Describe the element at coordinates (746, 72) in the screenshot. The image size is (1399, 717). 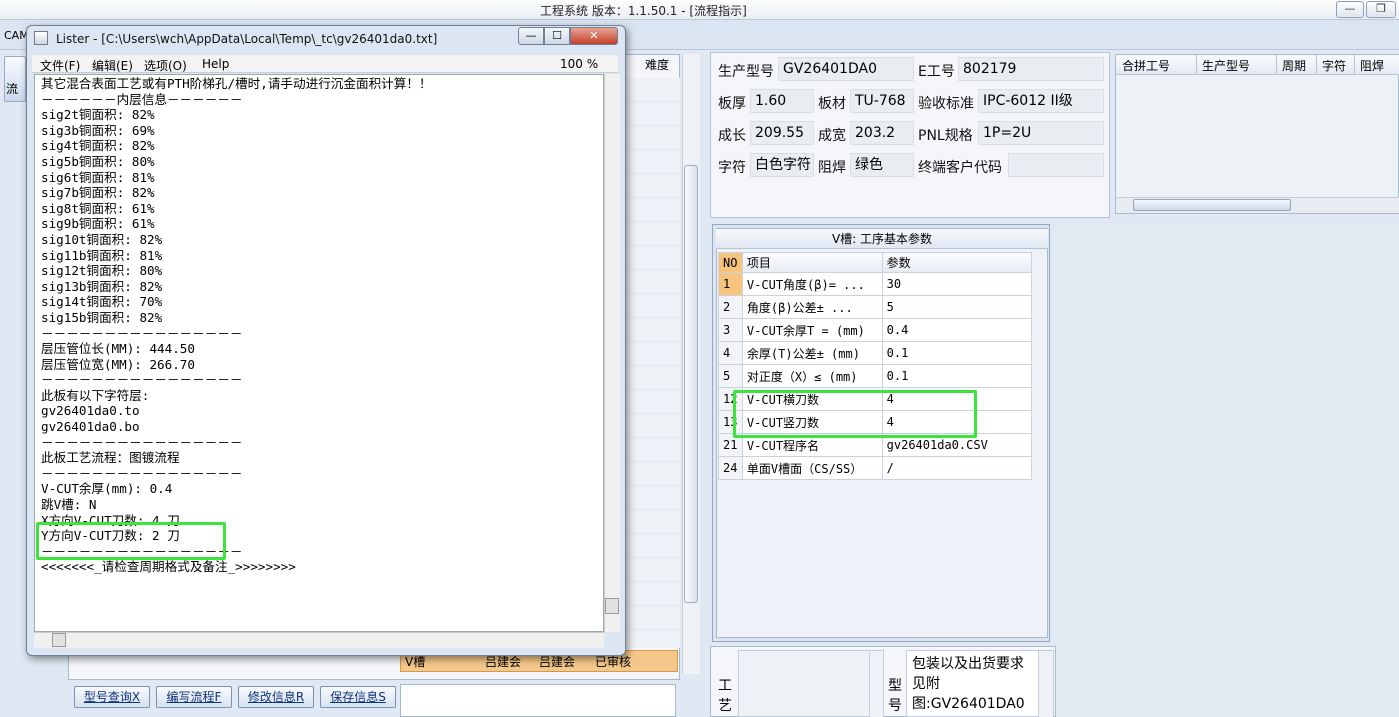
I see `model-label: 生产型号` at that location.